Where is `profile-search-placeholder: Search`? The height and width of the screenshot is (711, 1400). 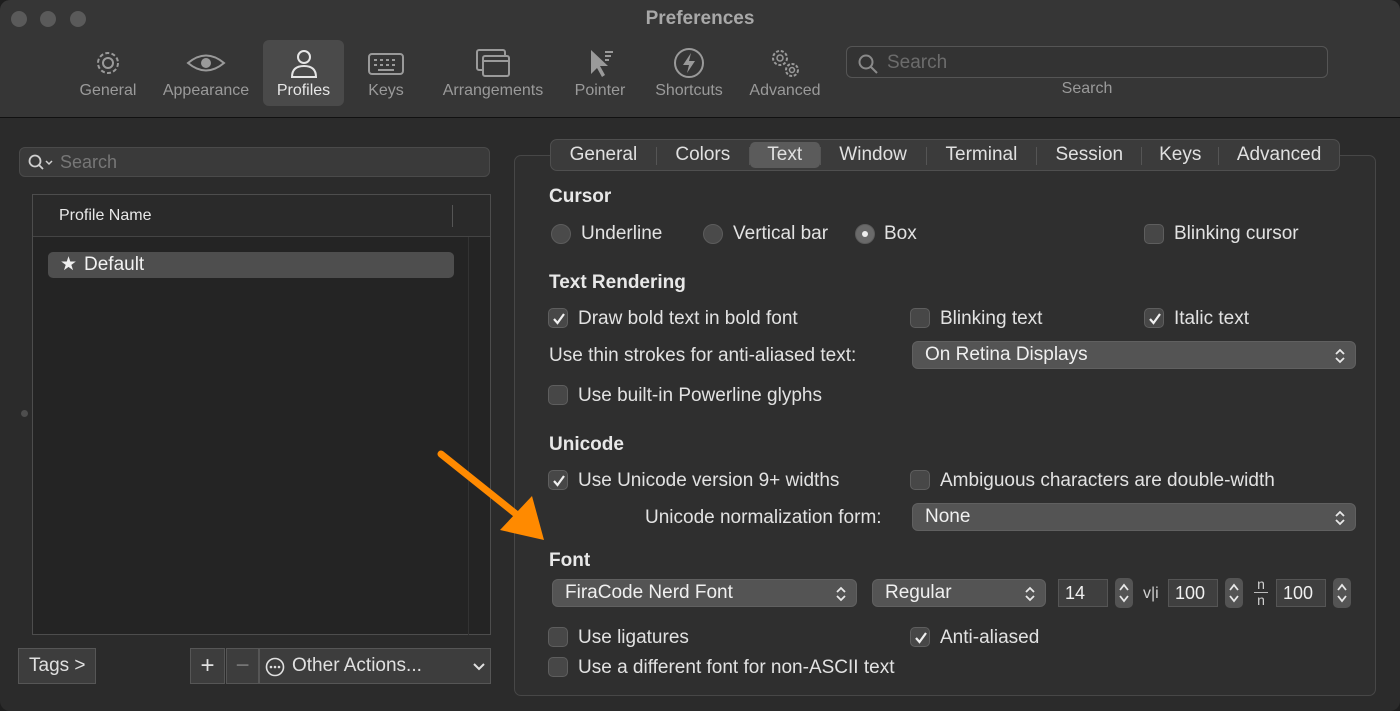
profile-search-placeholder: Search is located at coordinates (89, 162).